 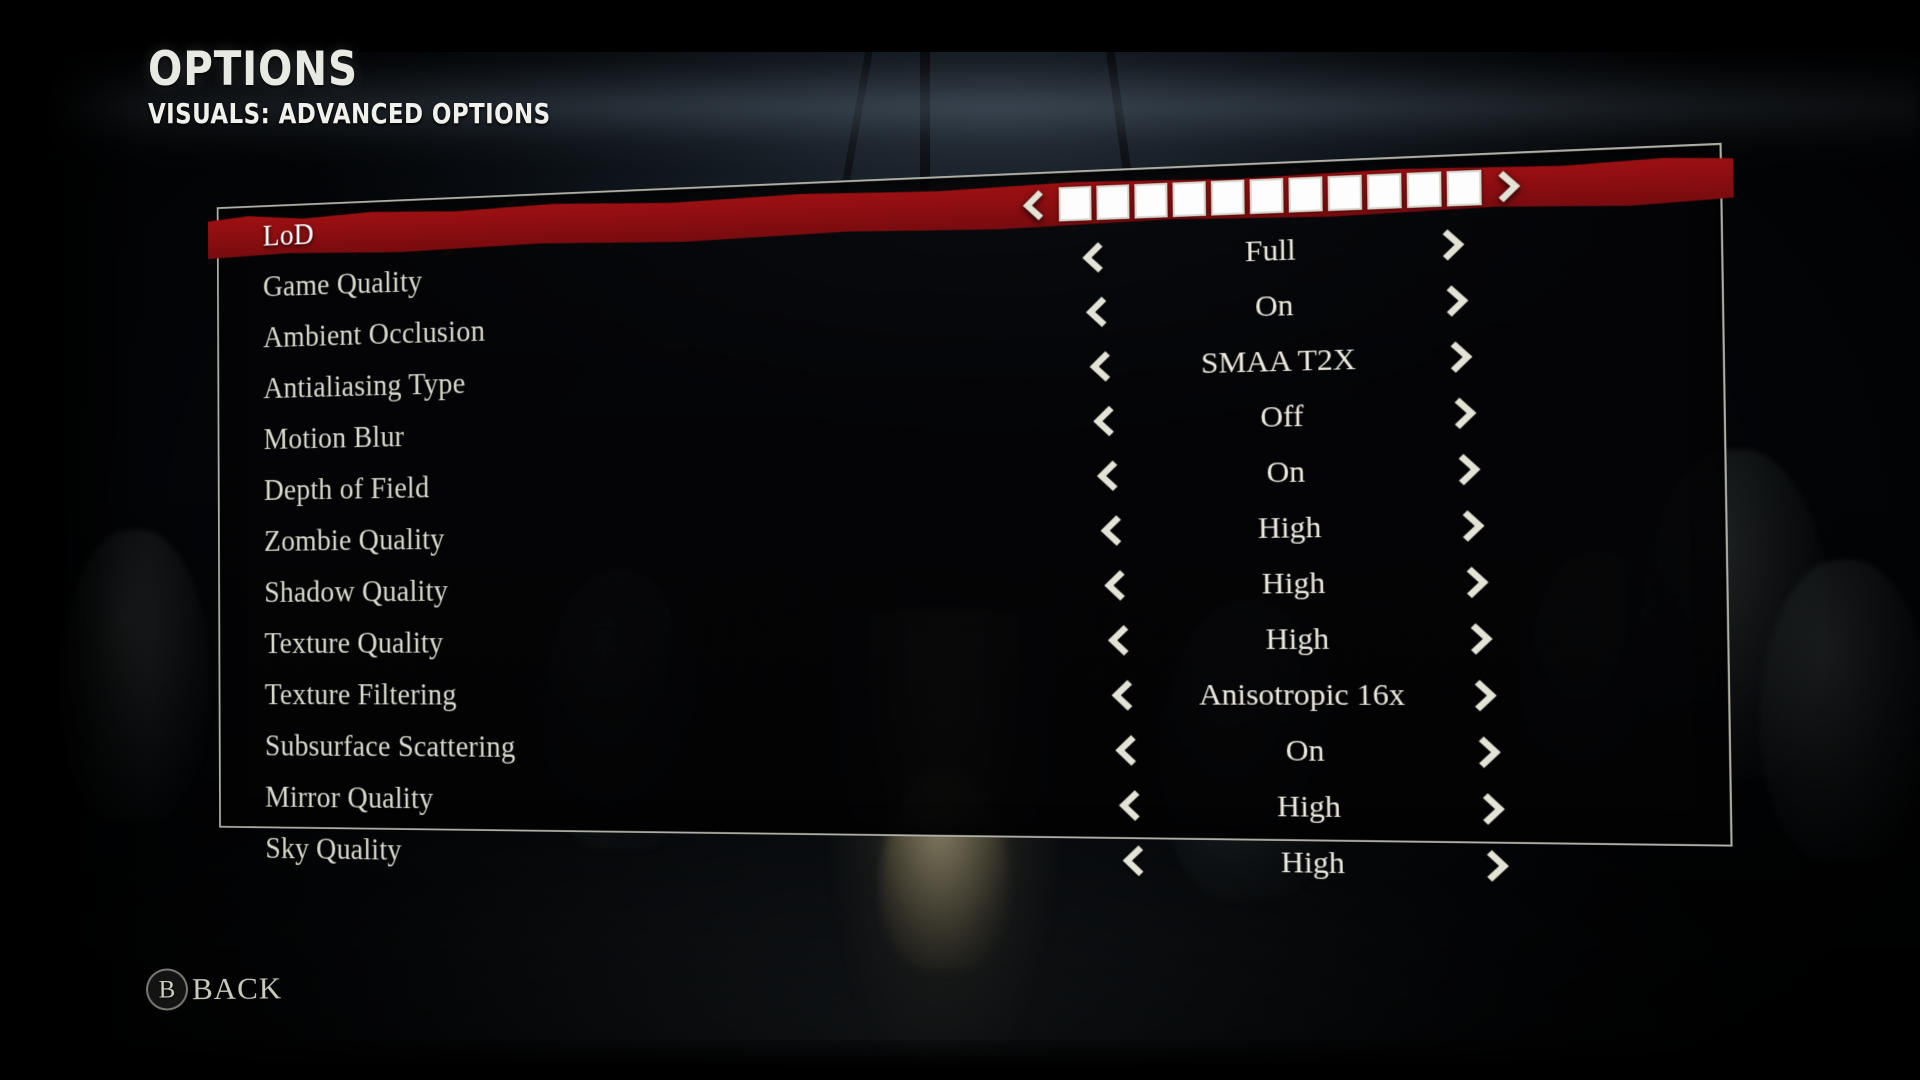 What do you see at coordinates (374, 333) in the screenshot?
I see `option-label: Ambient Occlusion` at bounding box center [374, 333].